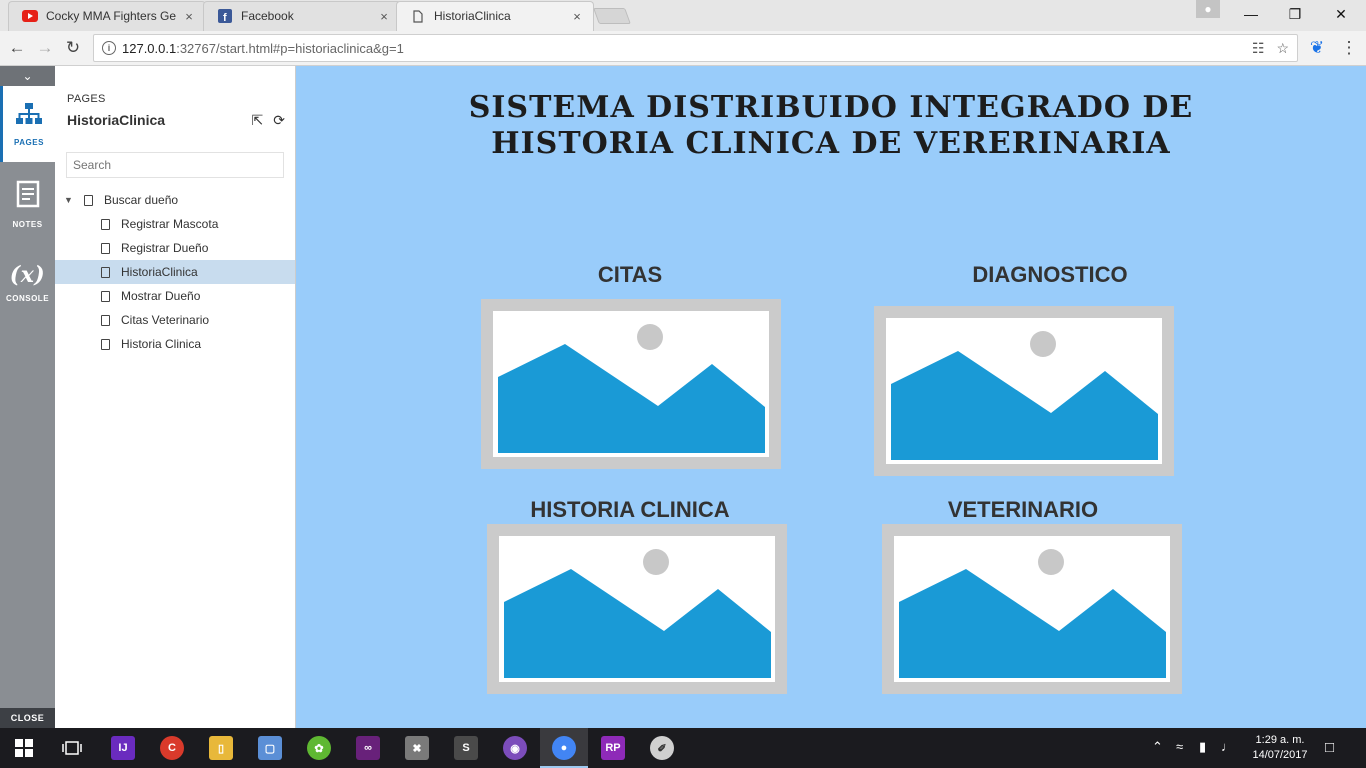 Image resolution: width=1366 pixels, height=768 pixels. I want to click on windows-start-icon, so click(24, 748).